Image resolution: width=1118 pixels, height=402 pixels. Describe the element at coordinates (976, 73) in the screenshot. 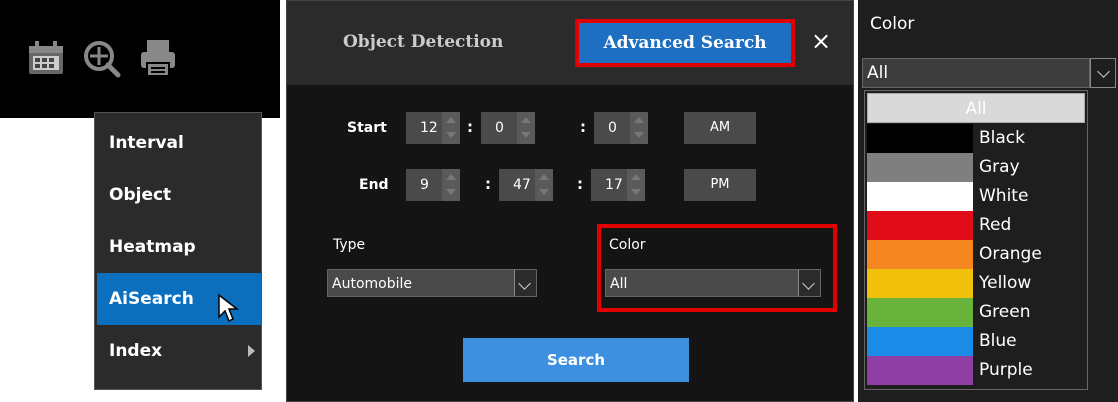

I see `color-panel-select: All` at that location.